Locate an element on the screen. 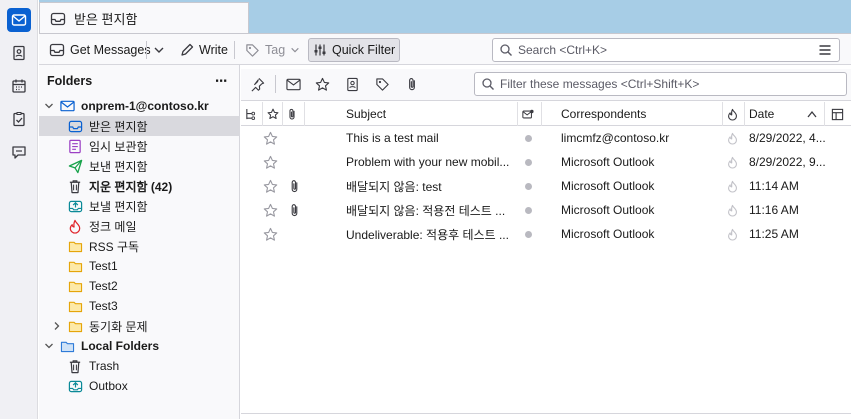  folder-item-sent: 보낸 편지함 is located at coordinates (139, 166).